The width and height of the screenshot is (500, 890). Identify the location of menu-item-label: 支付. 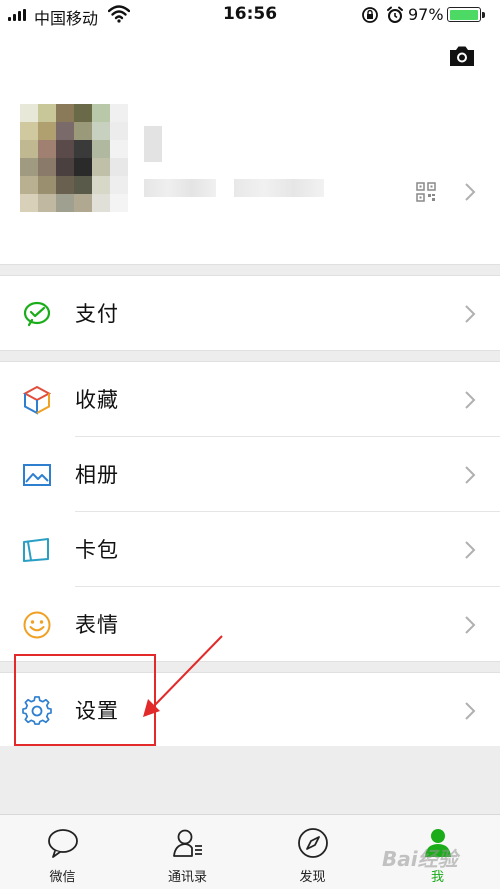
(97, 314).